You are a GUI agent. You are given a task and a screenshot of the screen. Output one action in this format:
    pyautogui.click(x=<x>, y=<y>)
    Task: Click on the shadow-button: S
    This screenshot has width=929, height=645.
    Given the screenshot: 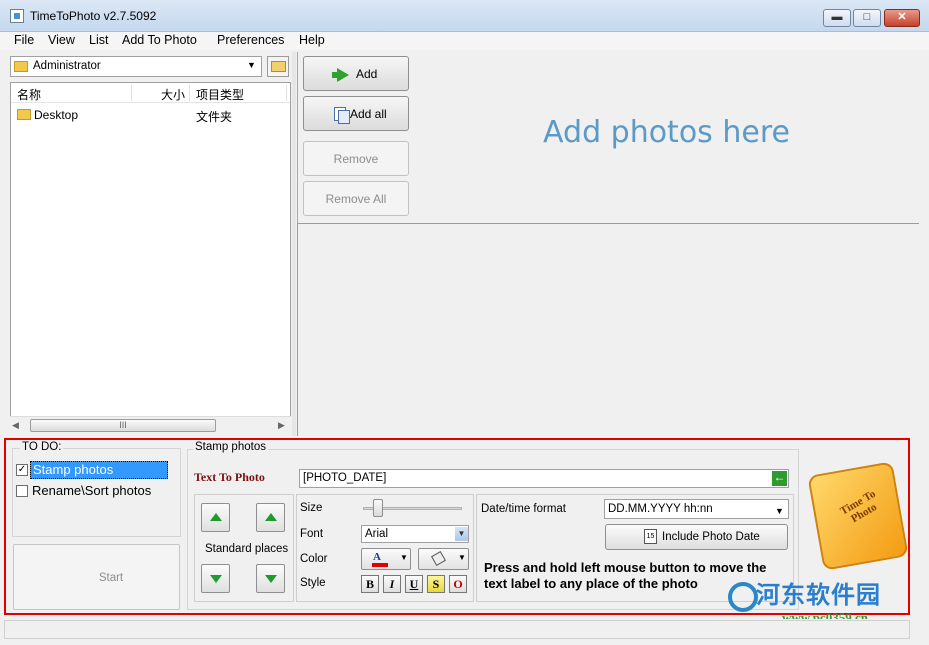 What is the action you would take?
    pyautogui.click(x=436, y=584)
    